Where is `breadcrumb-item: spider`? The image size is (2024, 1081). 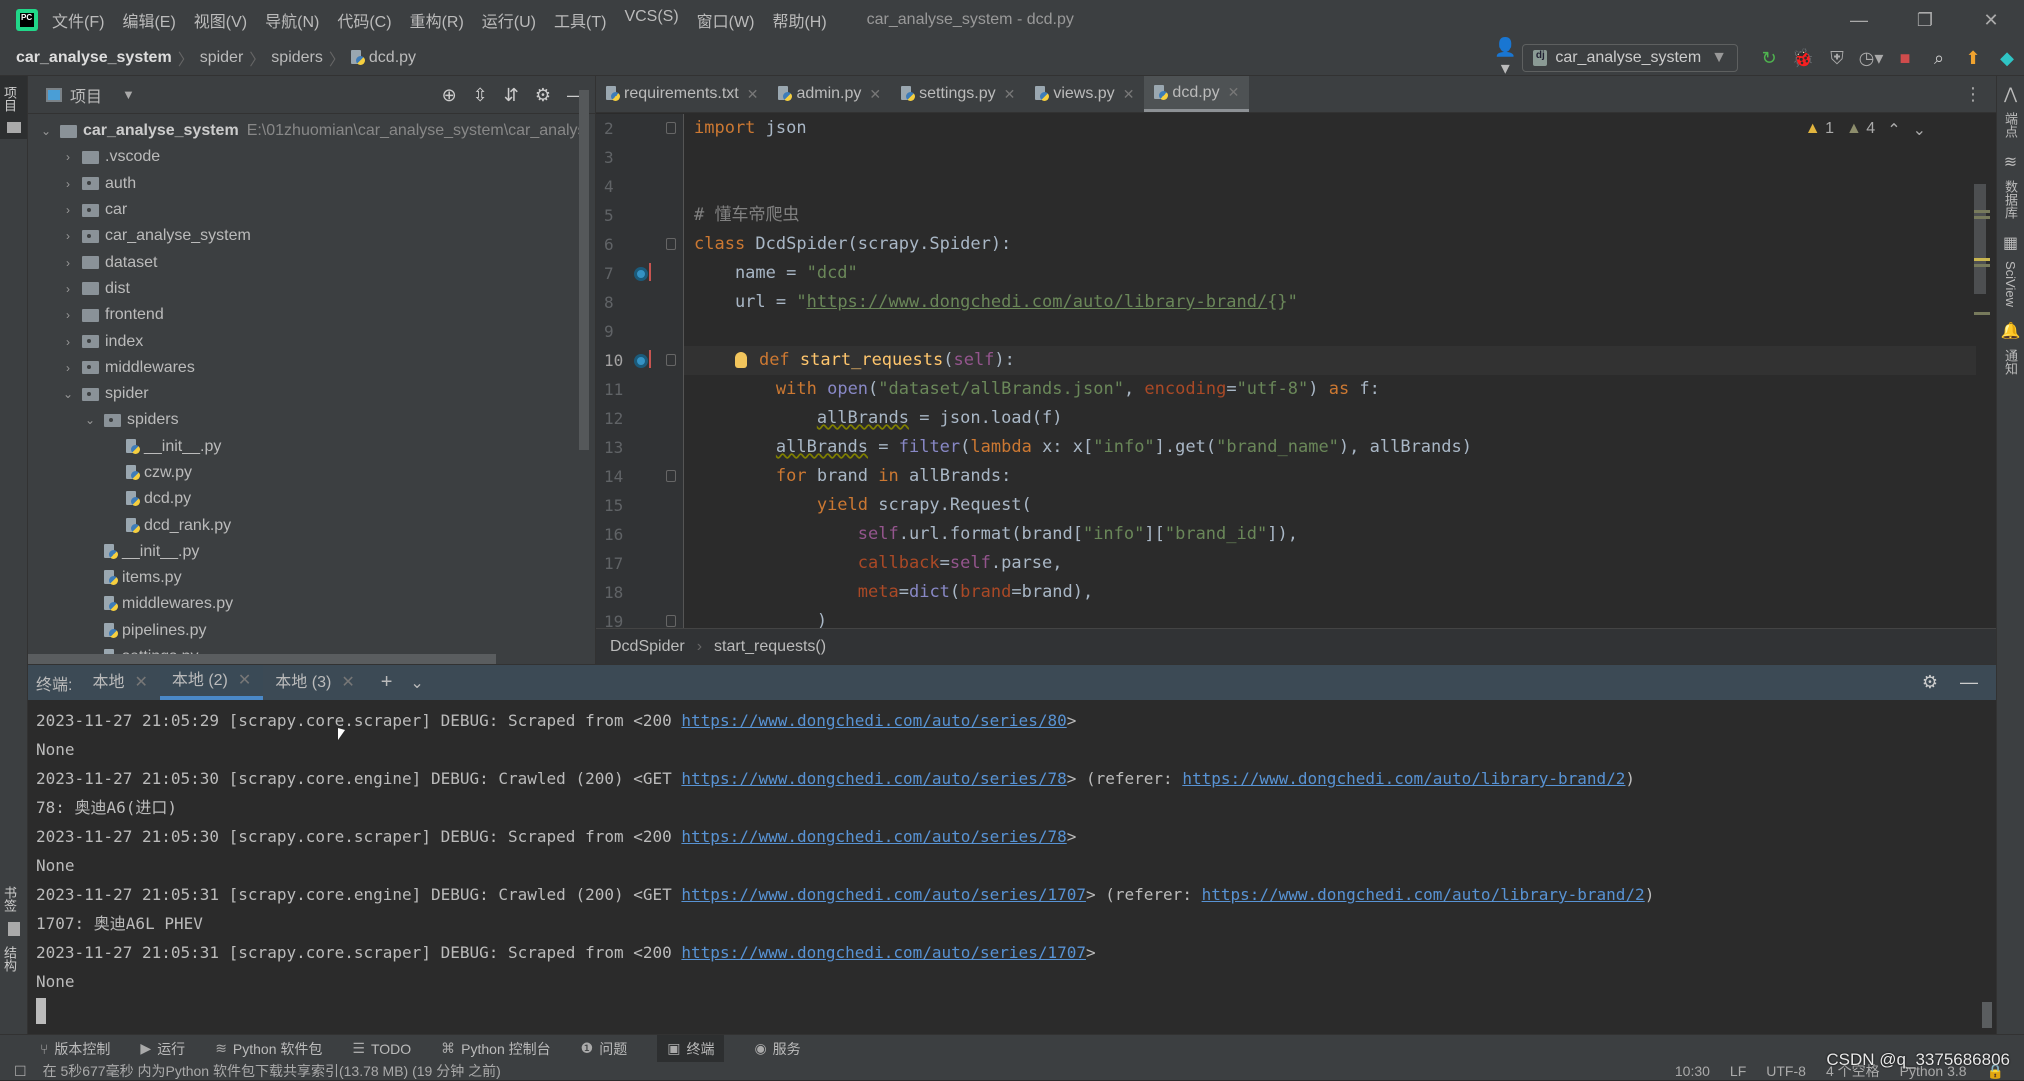 breadcrumb-item: spider is located at coordinates (222, 58).